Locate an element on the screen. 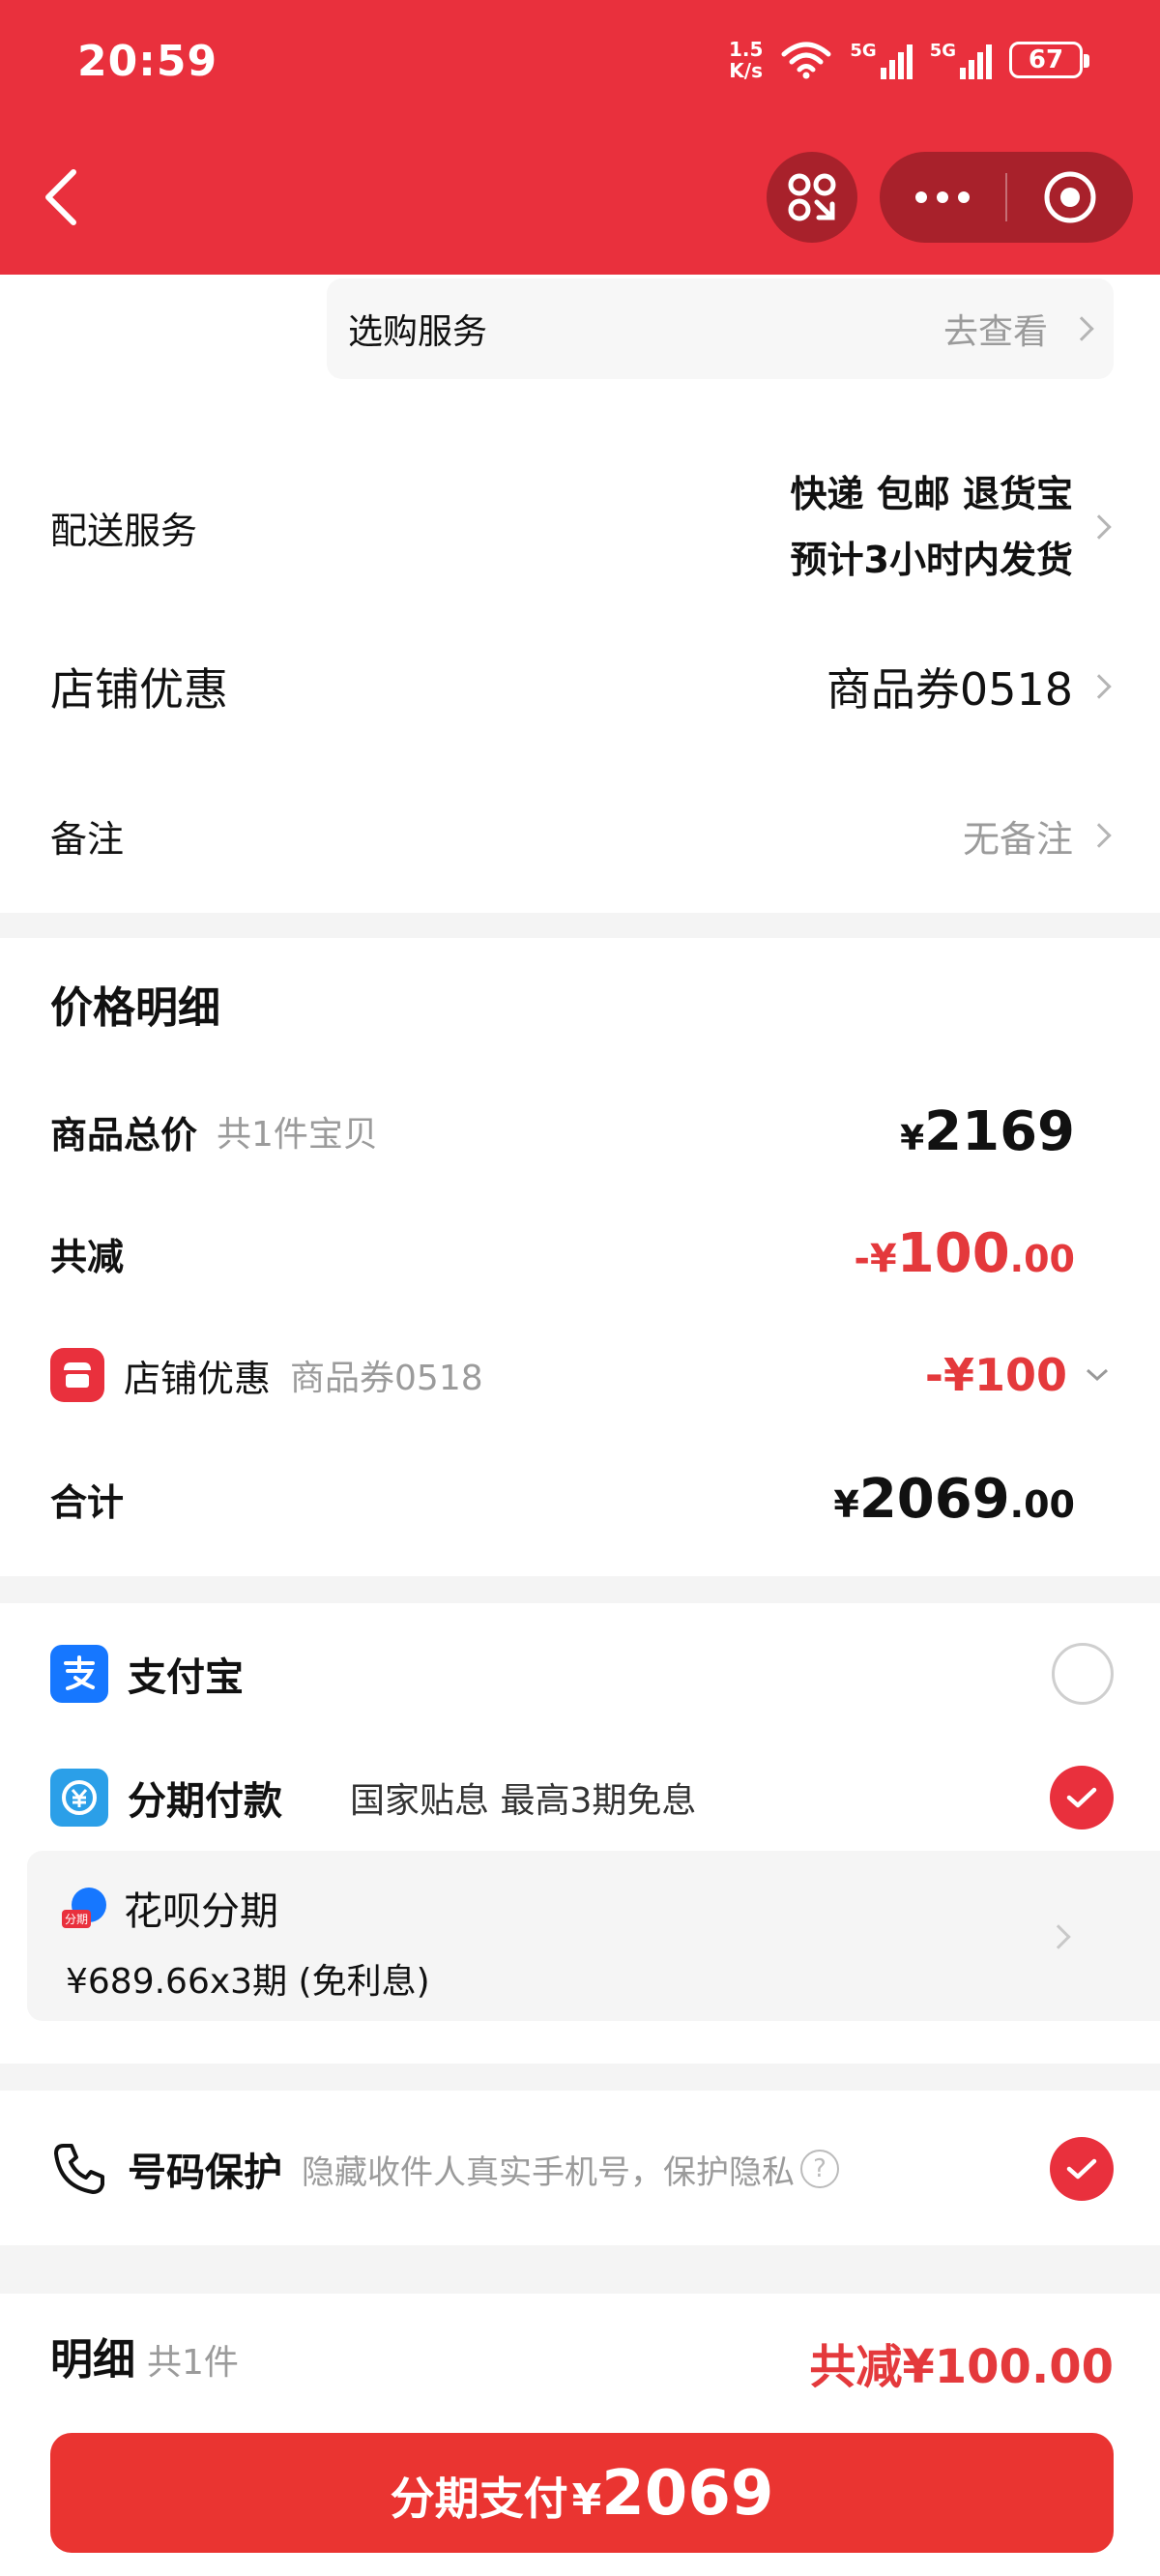  alipay-option: 支付宝 is located at coordinates (582, 1673).